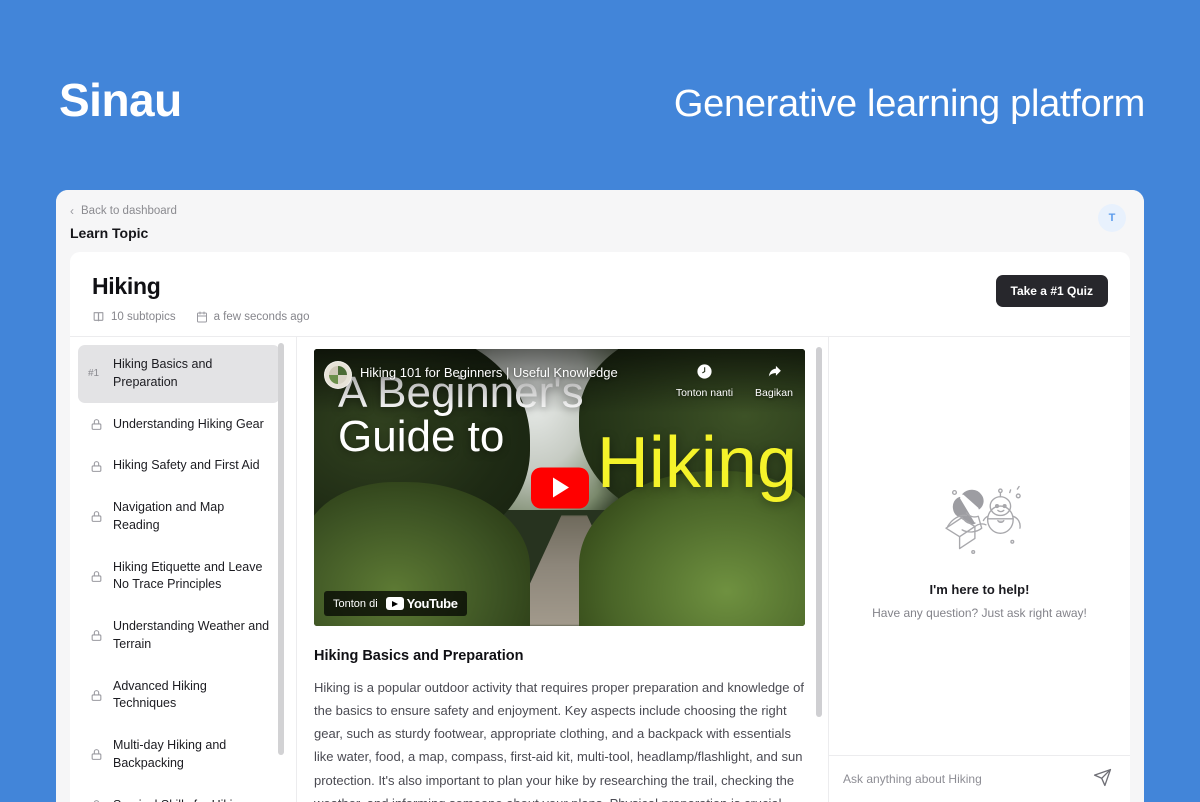 The height and width of the screenshot is (802, 1200). Describe the element at coordinates (191, 755) in the screenshot. I see `sidebar-item-label: Multi-day Hiking and Backpacking` at that location.